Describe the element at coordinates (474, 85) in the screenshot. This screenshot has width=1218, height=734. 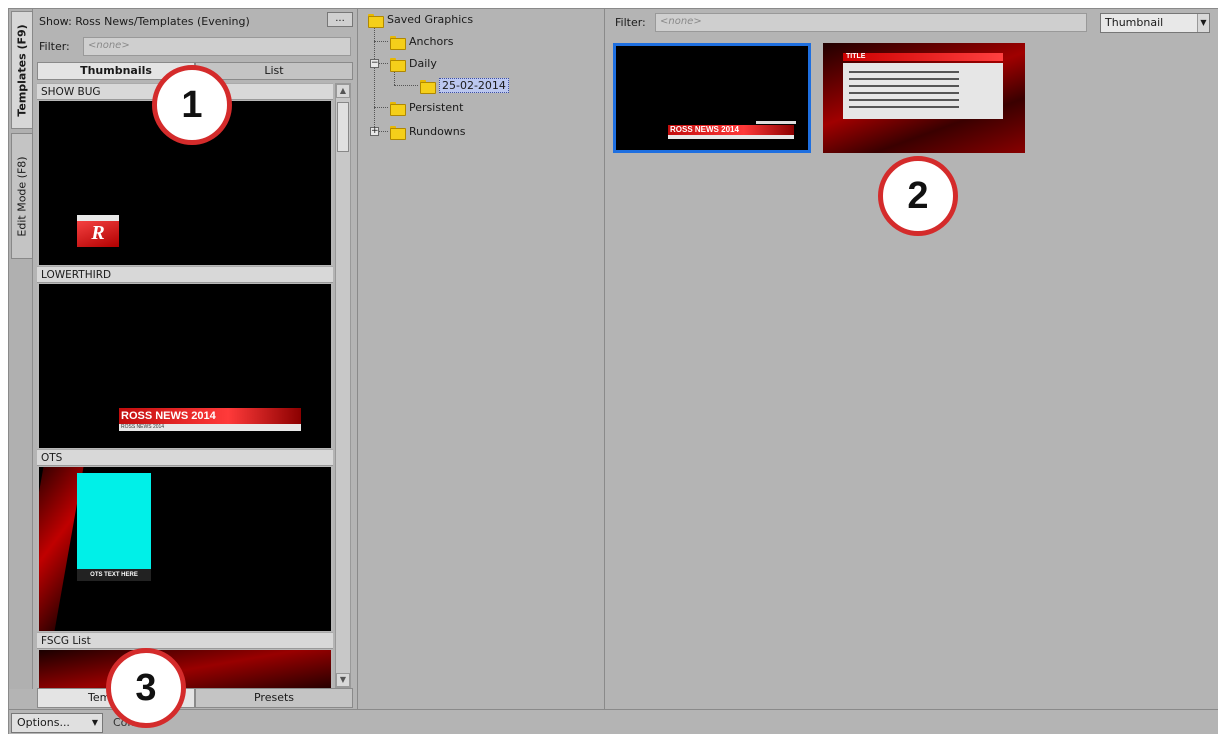
I see `tree-item-label: 25-02-2014` at that location.